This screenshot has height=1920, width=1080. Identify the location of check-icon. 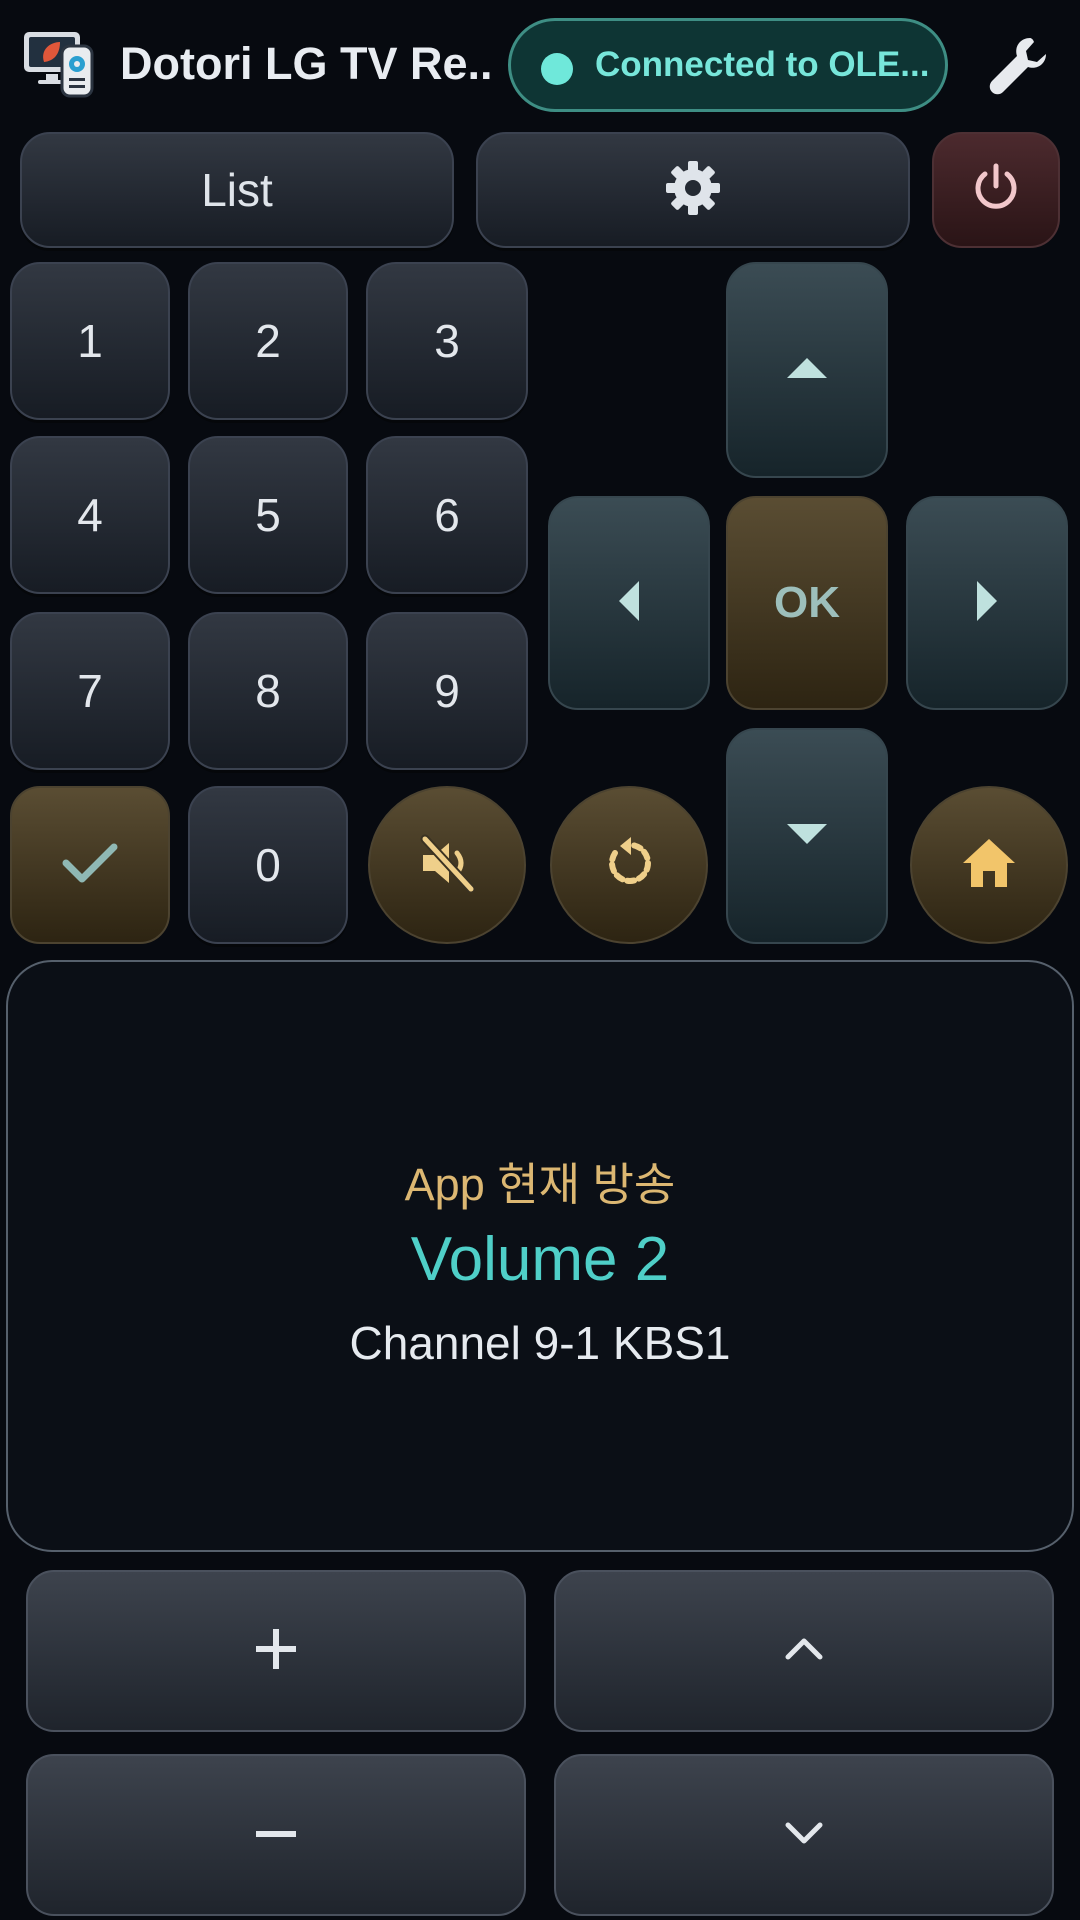
(90, 865).